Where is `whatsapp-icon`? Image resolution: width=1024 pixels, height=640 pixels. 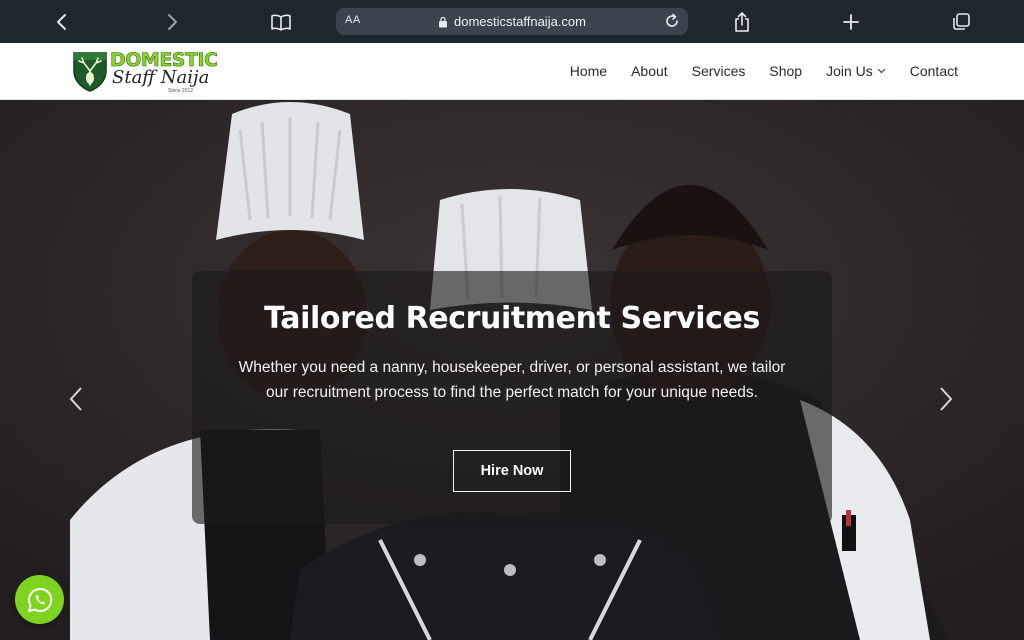 whatsapp-icon is located at coordinates (39, 599).